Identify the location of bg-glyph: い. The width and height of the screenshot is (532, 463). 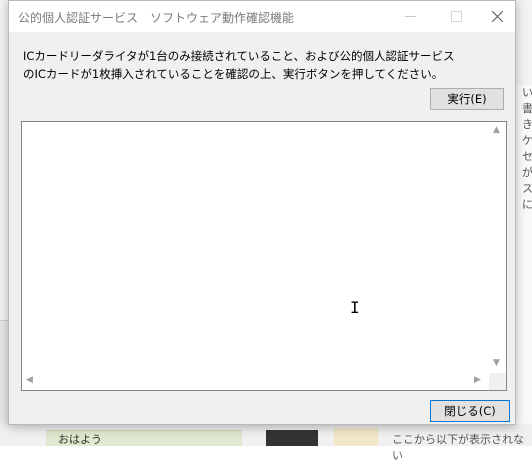
(527, 92).